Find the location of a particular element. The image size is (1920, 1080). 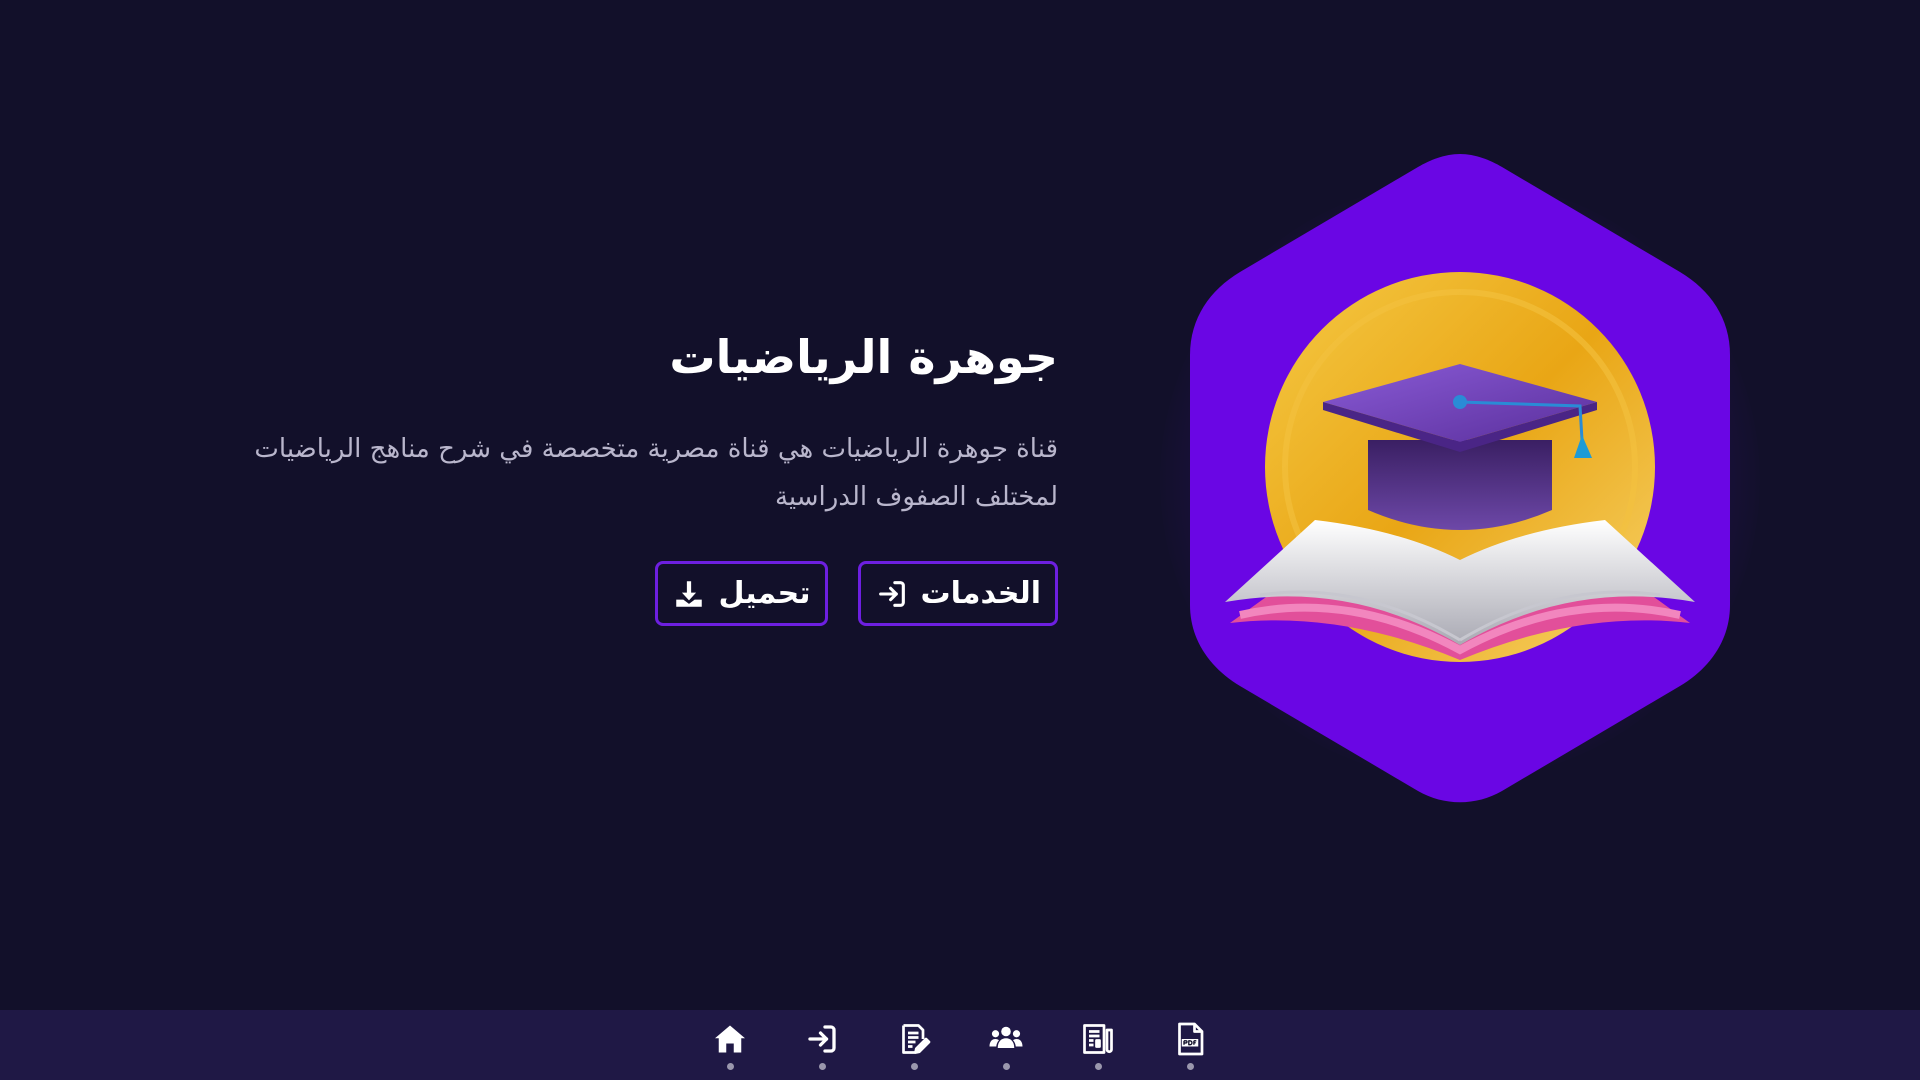

home-icon is located at coordinates (730, 1038).